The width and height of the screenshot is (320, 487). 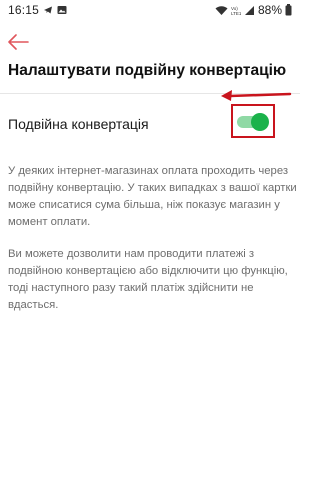 What do you see at coordinates (147, 70) in the screenshot?
I see `page-title: Налаштувати подвійну конвертацію` at bounding box center [147, 70].